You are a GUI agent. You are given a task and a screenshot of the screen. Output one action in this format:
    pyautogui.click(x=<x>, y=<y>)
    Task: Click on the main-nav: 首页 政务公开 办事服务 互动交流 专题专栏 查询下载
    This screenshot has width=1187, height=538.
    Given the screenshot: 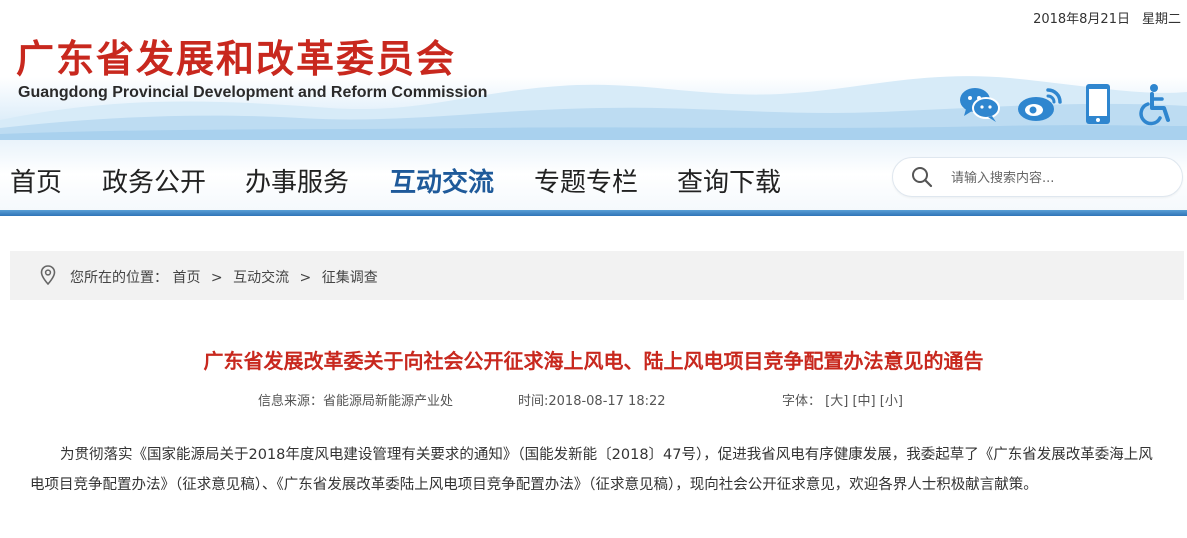 What is the action you would take?
    pyautogui.click(x=593, y=178)
    